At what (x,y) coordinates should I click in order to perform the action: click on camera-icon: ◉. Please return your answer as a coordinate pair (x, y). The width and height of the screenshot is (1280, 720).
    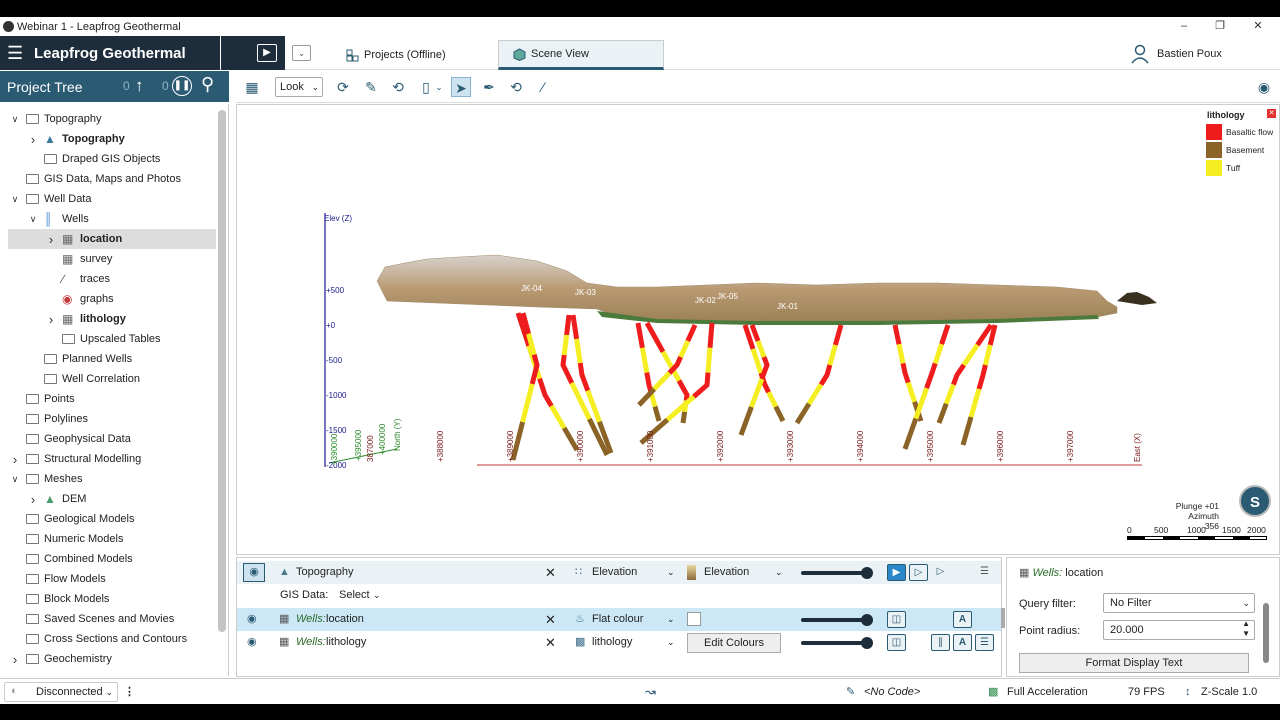
    Looking at the image, I should click on (1264, 87).